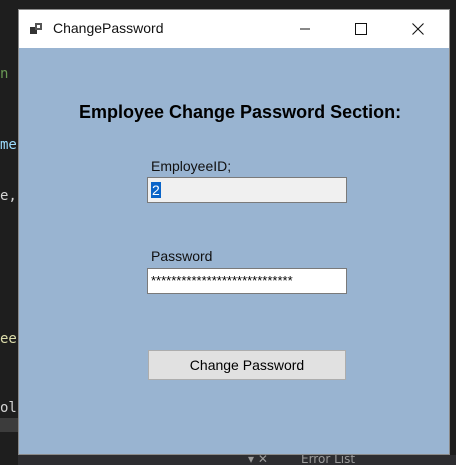 This screenshot has height=465, width=456. I want to click on maximize-button, so click(361, 29).